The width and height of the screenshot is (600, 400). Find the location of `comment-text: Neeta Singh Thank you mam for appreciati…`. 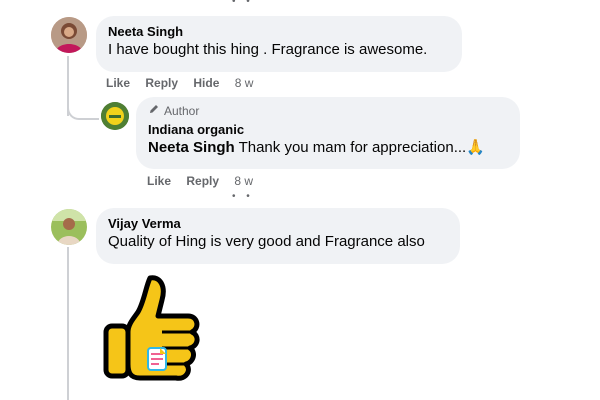

comment-text: Neeta Singh Thank you mam for appreciati… is located at coordinates (328, 148).